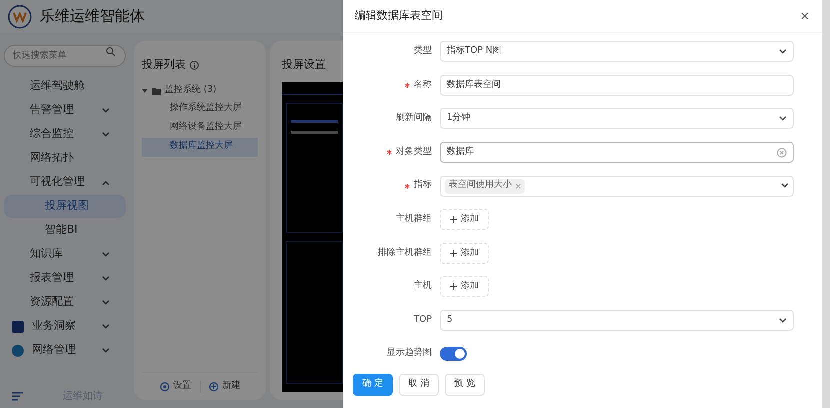 This screenshot has height=408, width=830. What do you see at coordinates (65, 206) in the screenshot?
I see `menu-item: 投屏视图` at bounding box center [65, 206].